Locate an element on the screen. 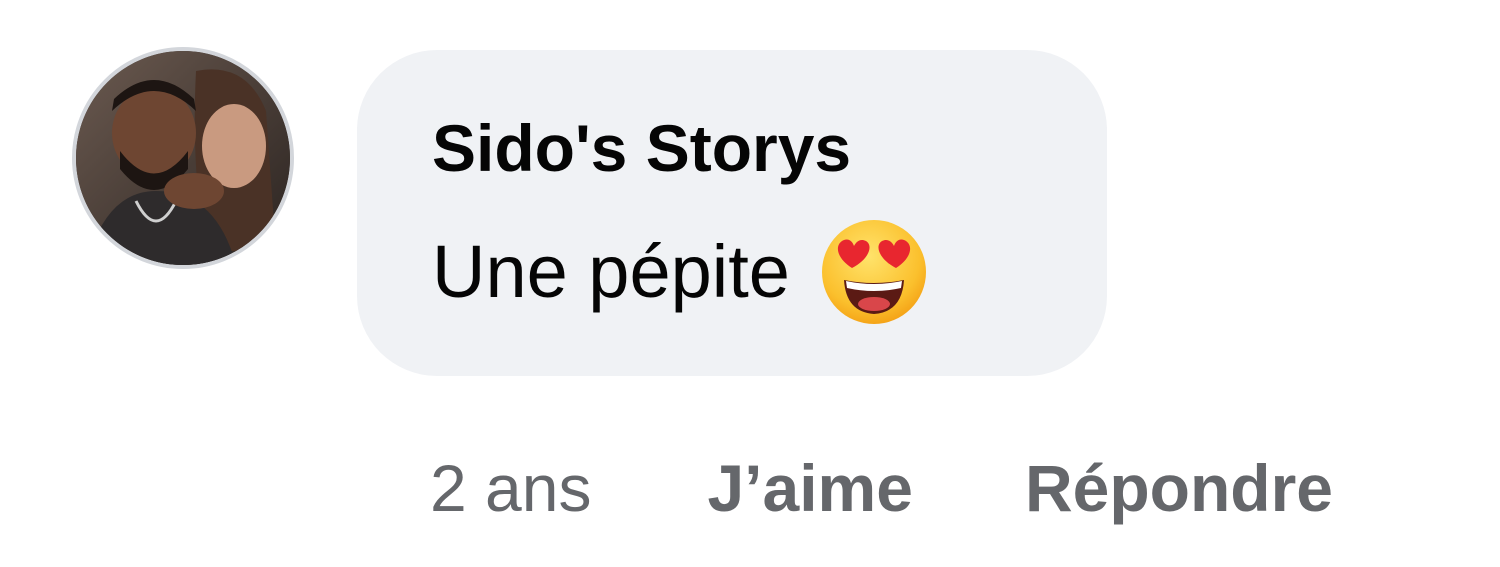 Image resolution: width=1500 pixels, height=567 pixels. comment-author: Sido's Storys is located at coordinates (641, 148).